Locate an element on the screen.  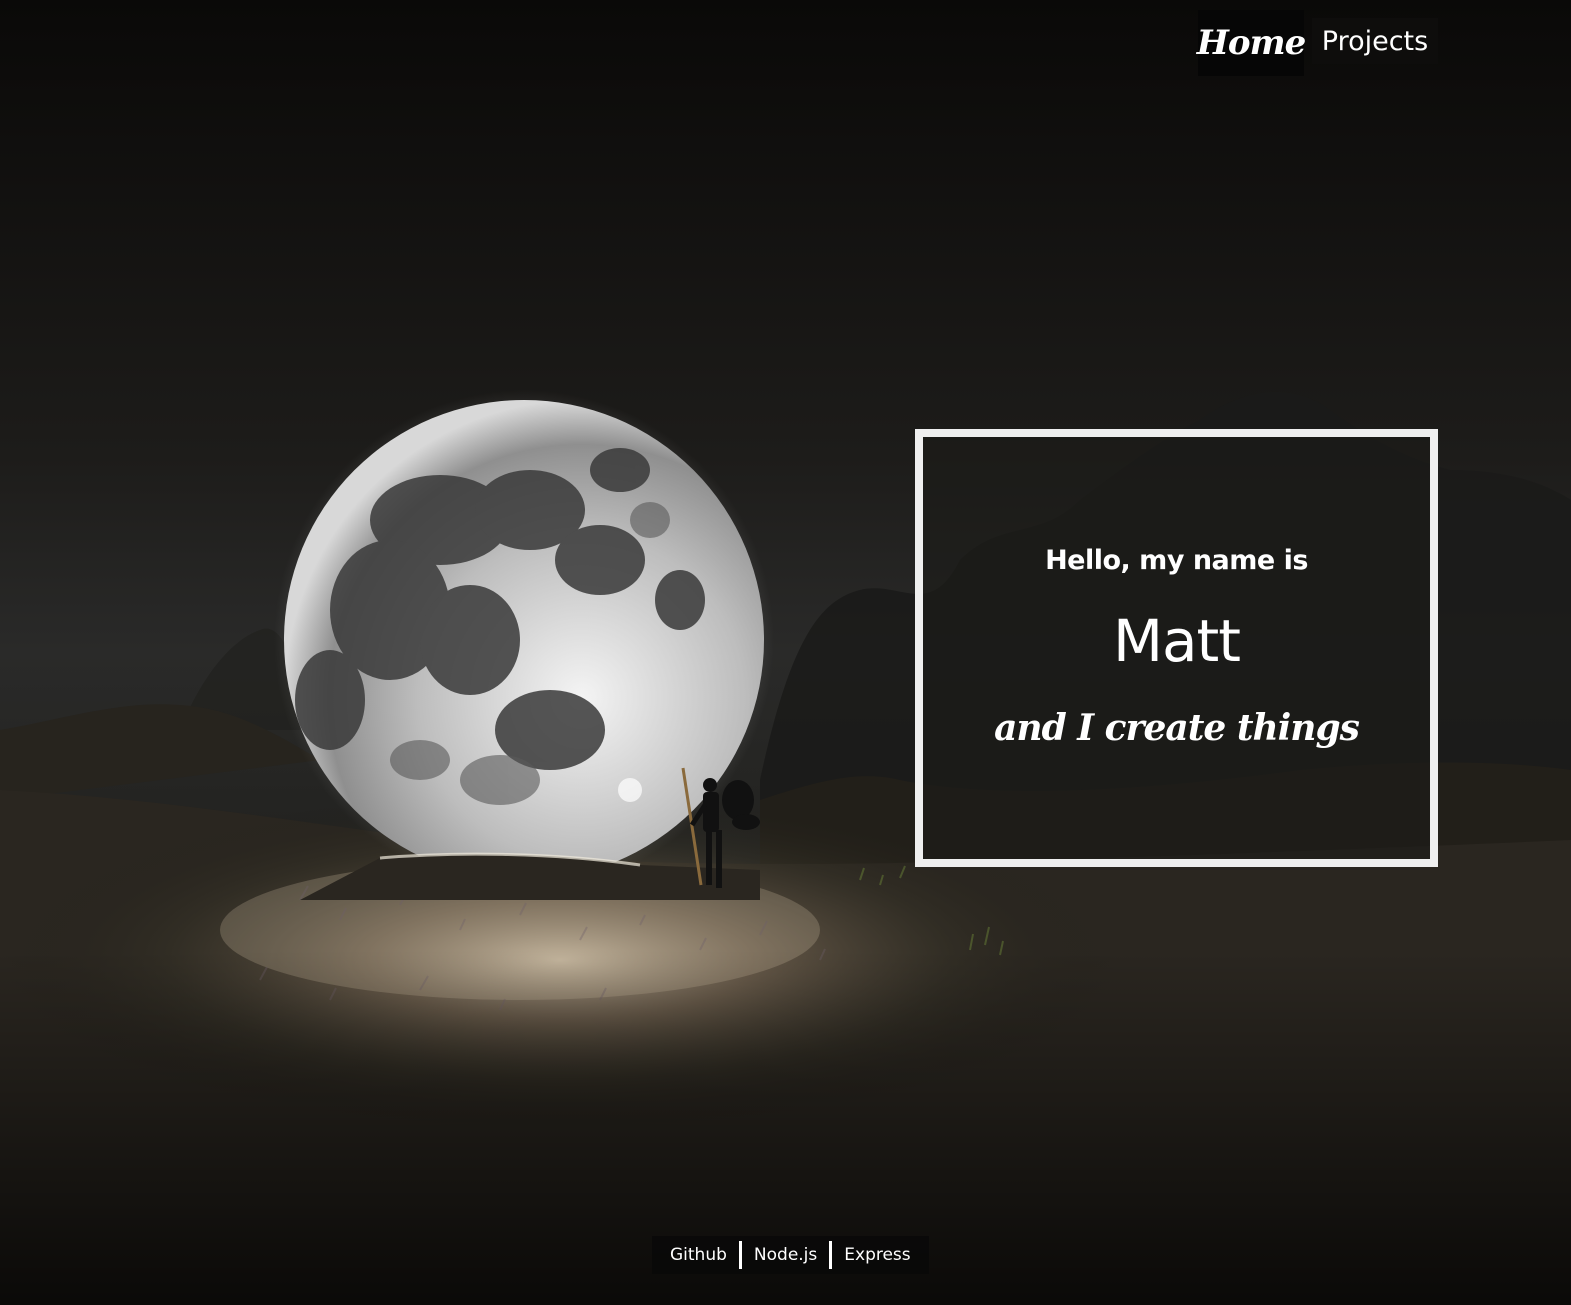
footer-link-nodejs: Node.js is located at coordinates (785, 1255).